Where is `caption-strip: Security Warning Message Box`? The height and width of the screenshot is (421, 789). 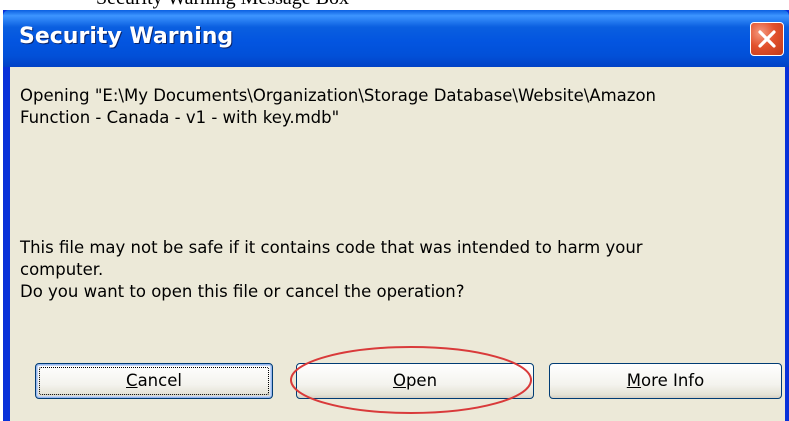 caption-strip: Security Warning Message Box is located at coordinates (394, 5).